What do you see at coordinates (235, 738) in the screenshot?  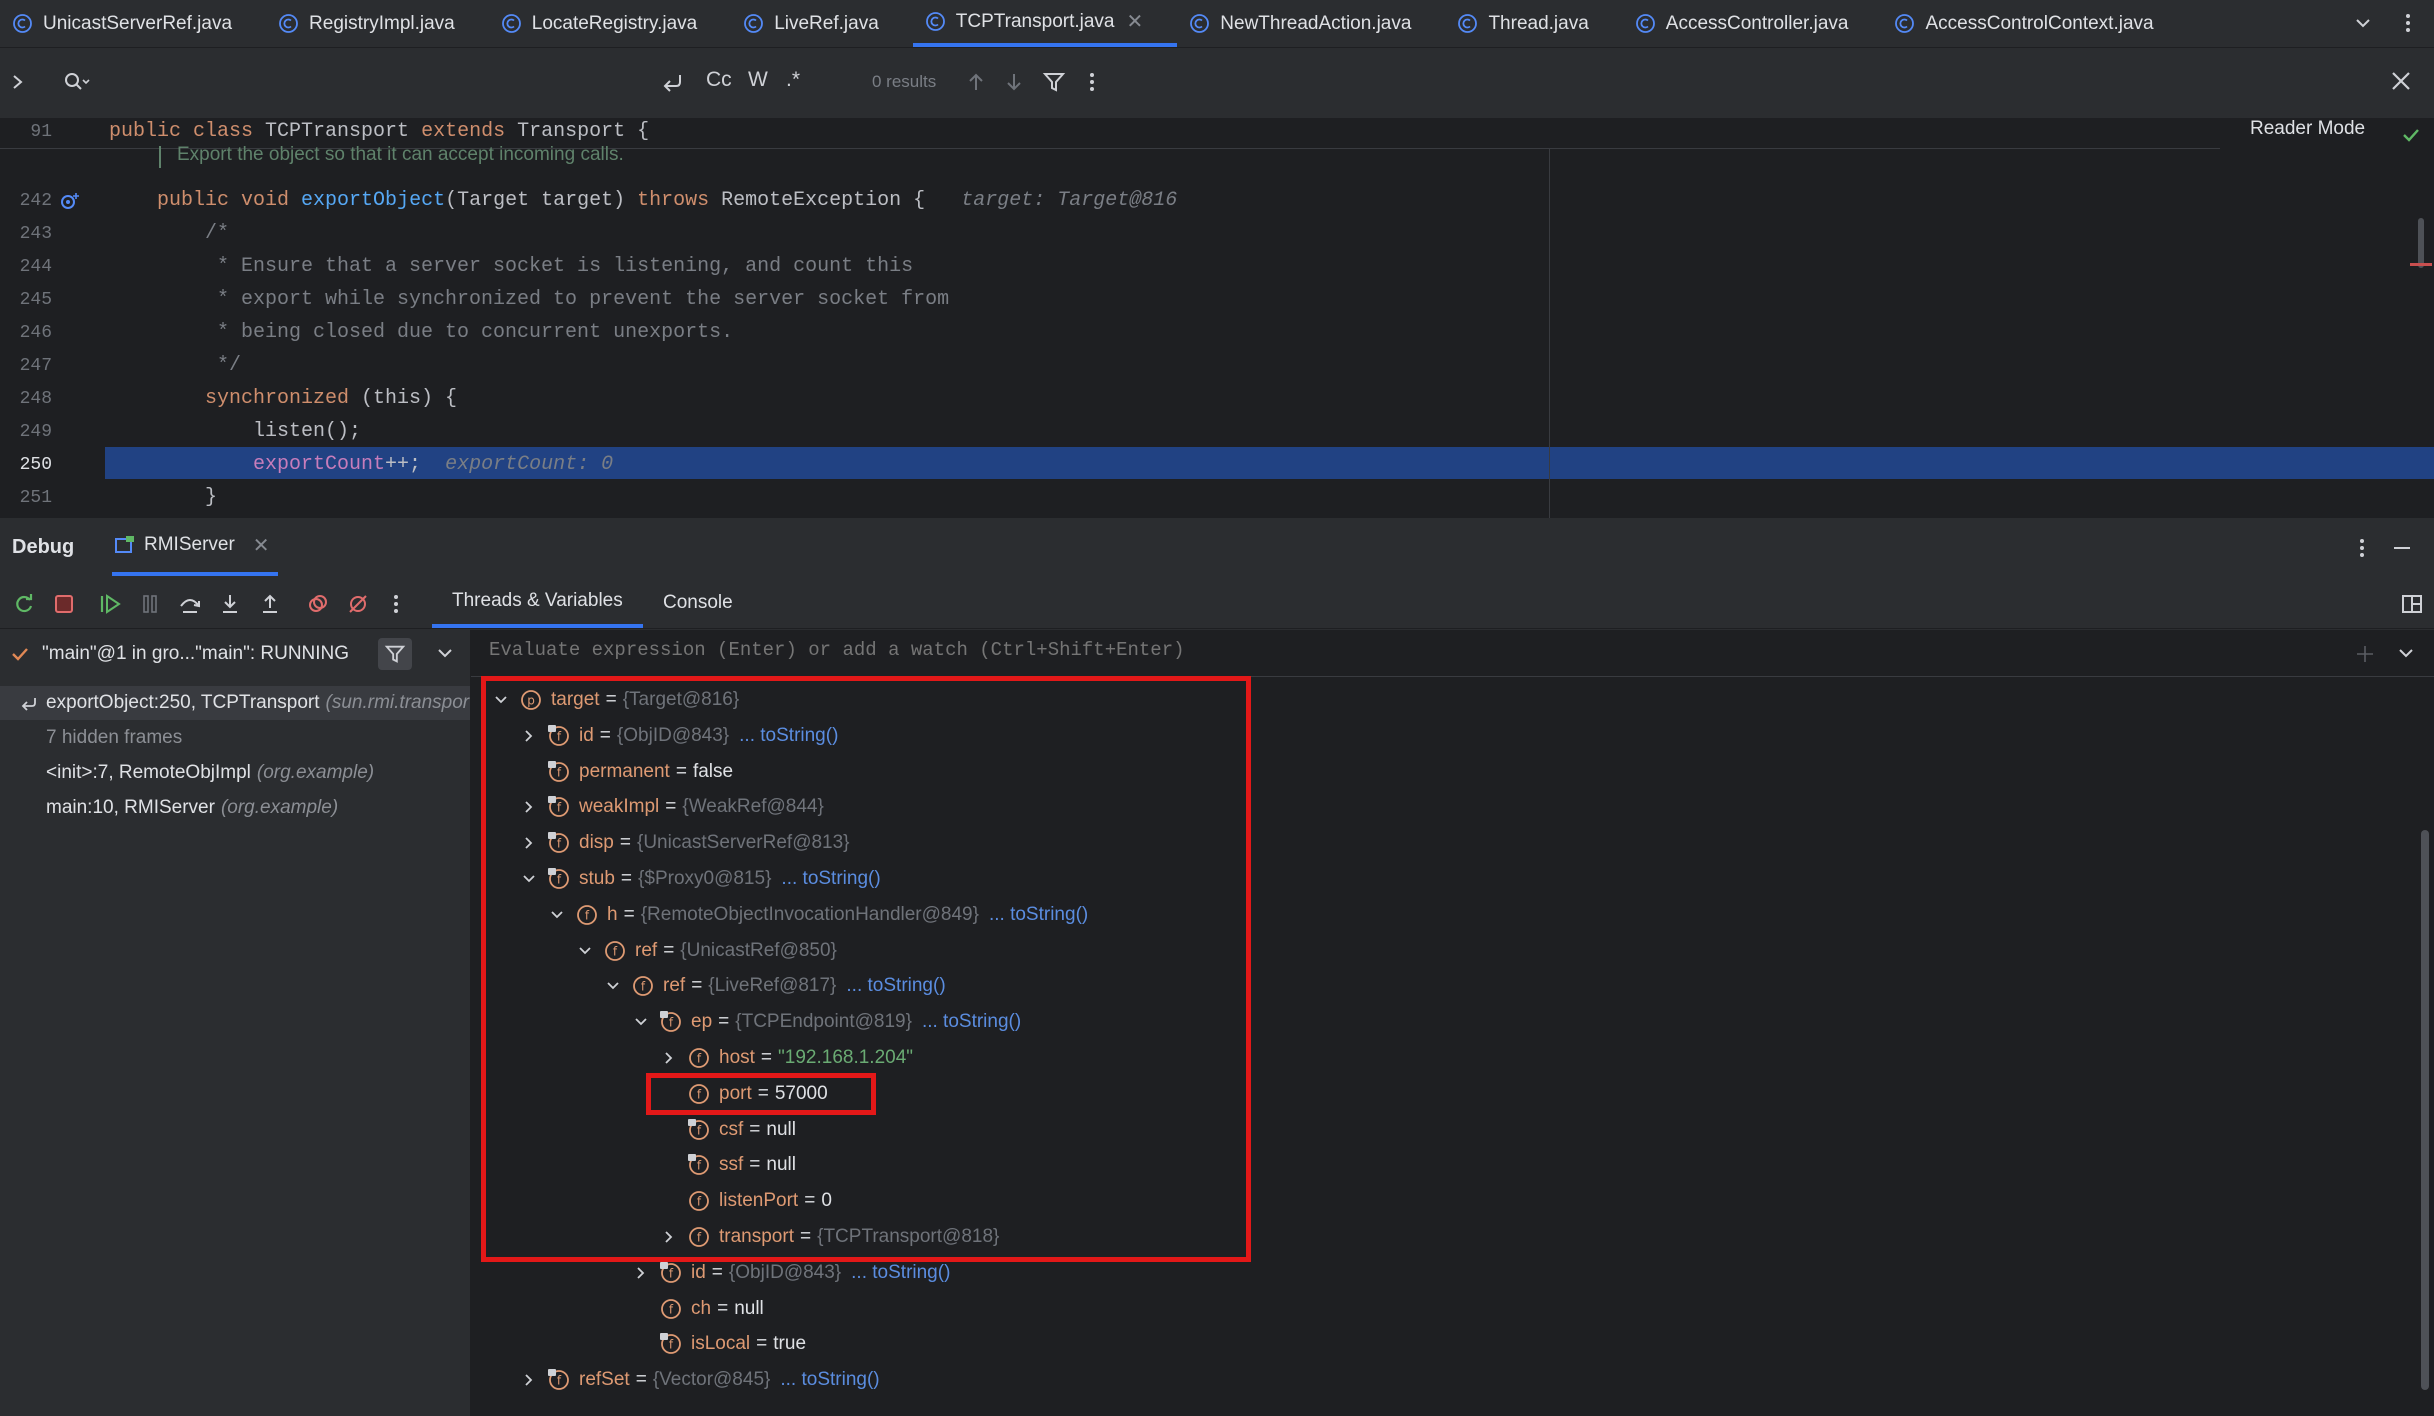 I see `hidden-frames: 7 hidden frames` at bounding box center [235, 738].